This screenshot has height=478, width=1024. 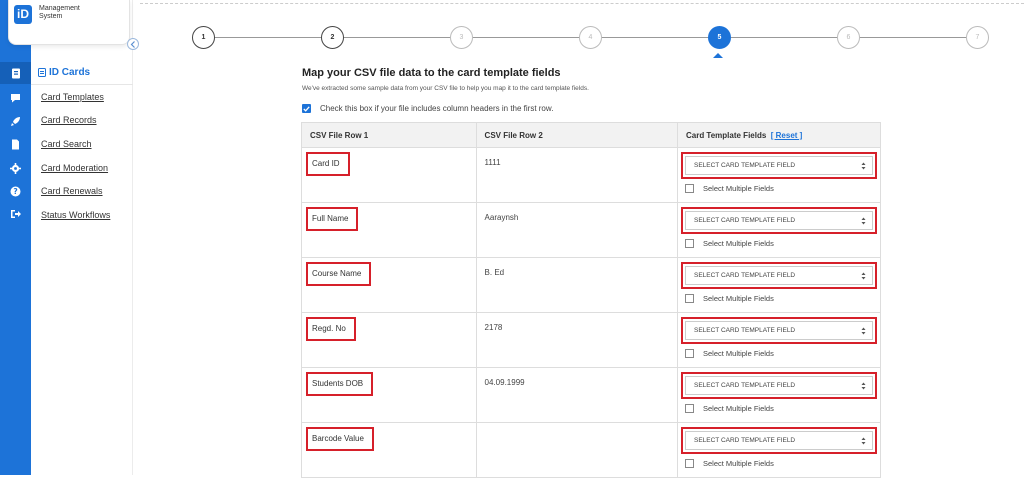 I want to click on chat-icon, so click(x=15, y=98).